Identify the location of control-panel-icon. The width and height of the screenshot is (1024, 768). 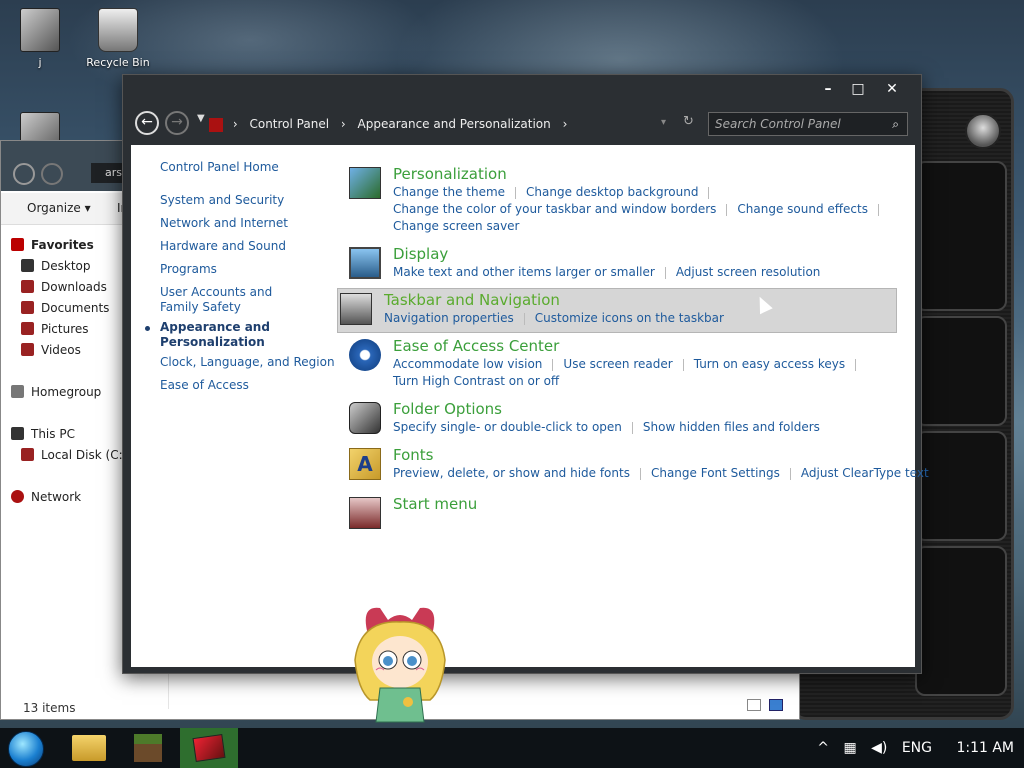
(216, 124).